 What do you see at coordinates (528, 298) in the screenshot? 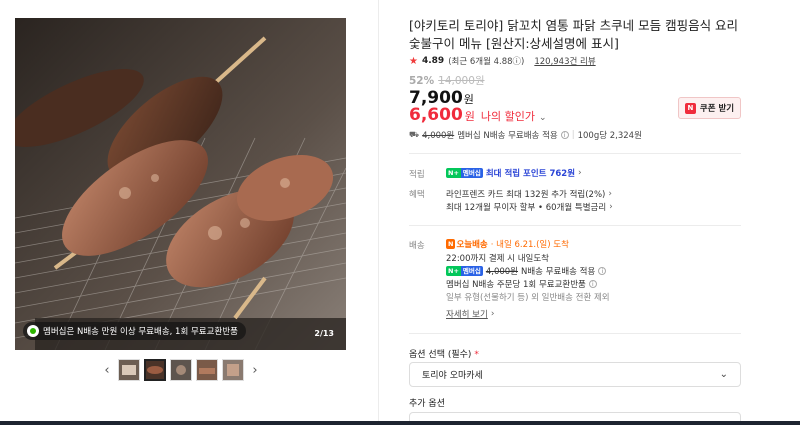
I see `exclude-line: 일부 유형(선물하기 등) 외 일반배송 전환 제외` at bounding box center [528, 298].